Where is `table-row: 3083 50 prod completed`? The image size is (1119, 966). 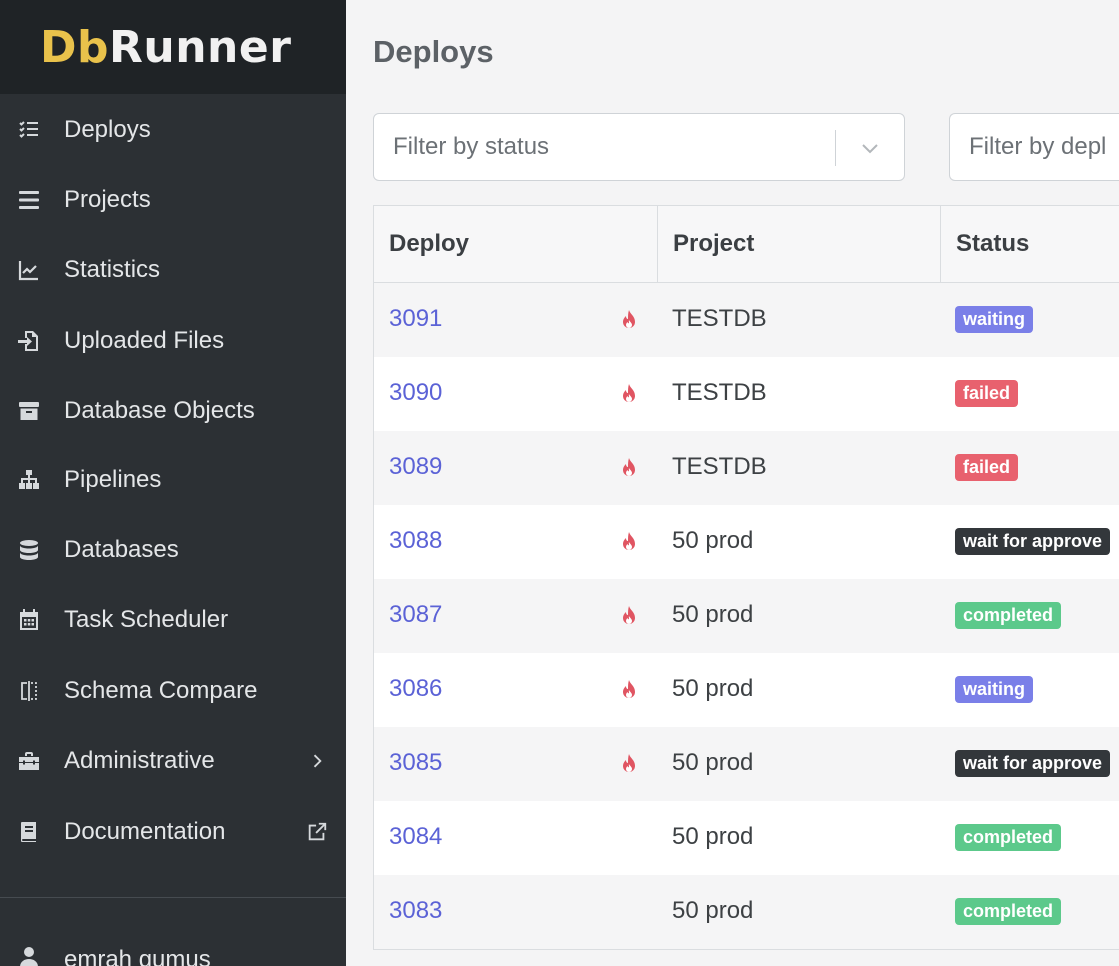 table-row: 3083 50 prod completed is located at coordinates (746, 912).